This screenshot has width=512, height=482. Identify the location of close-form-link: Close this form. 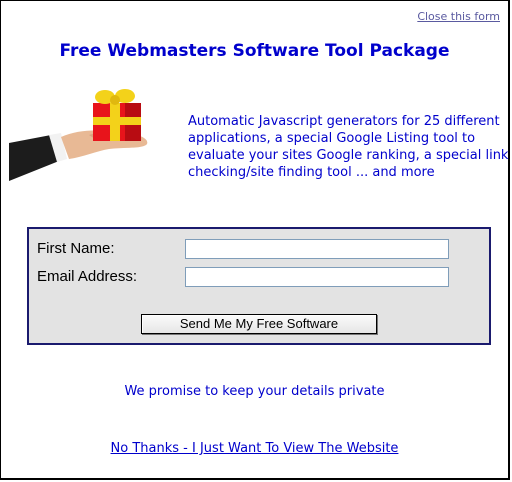
(458, 16).